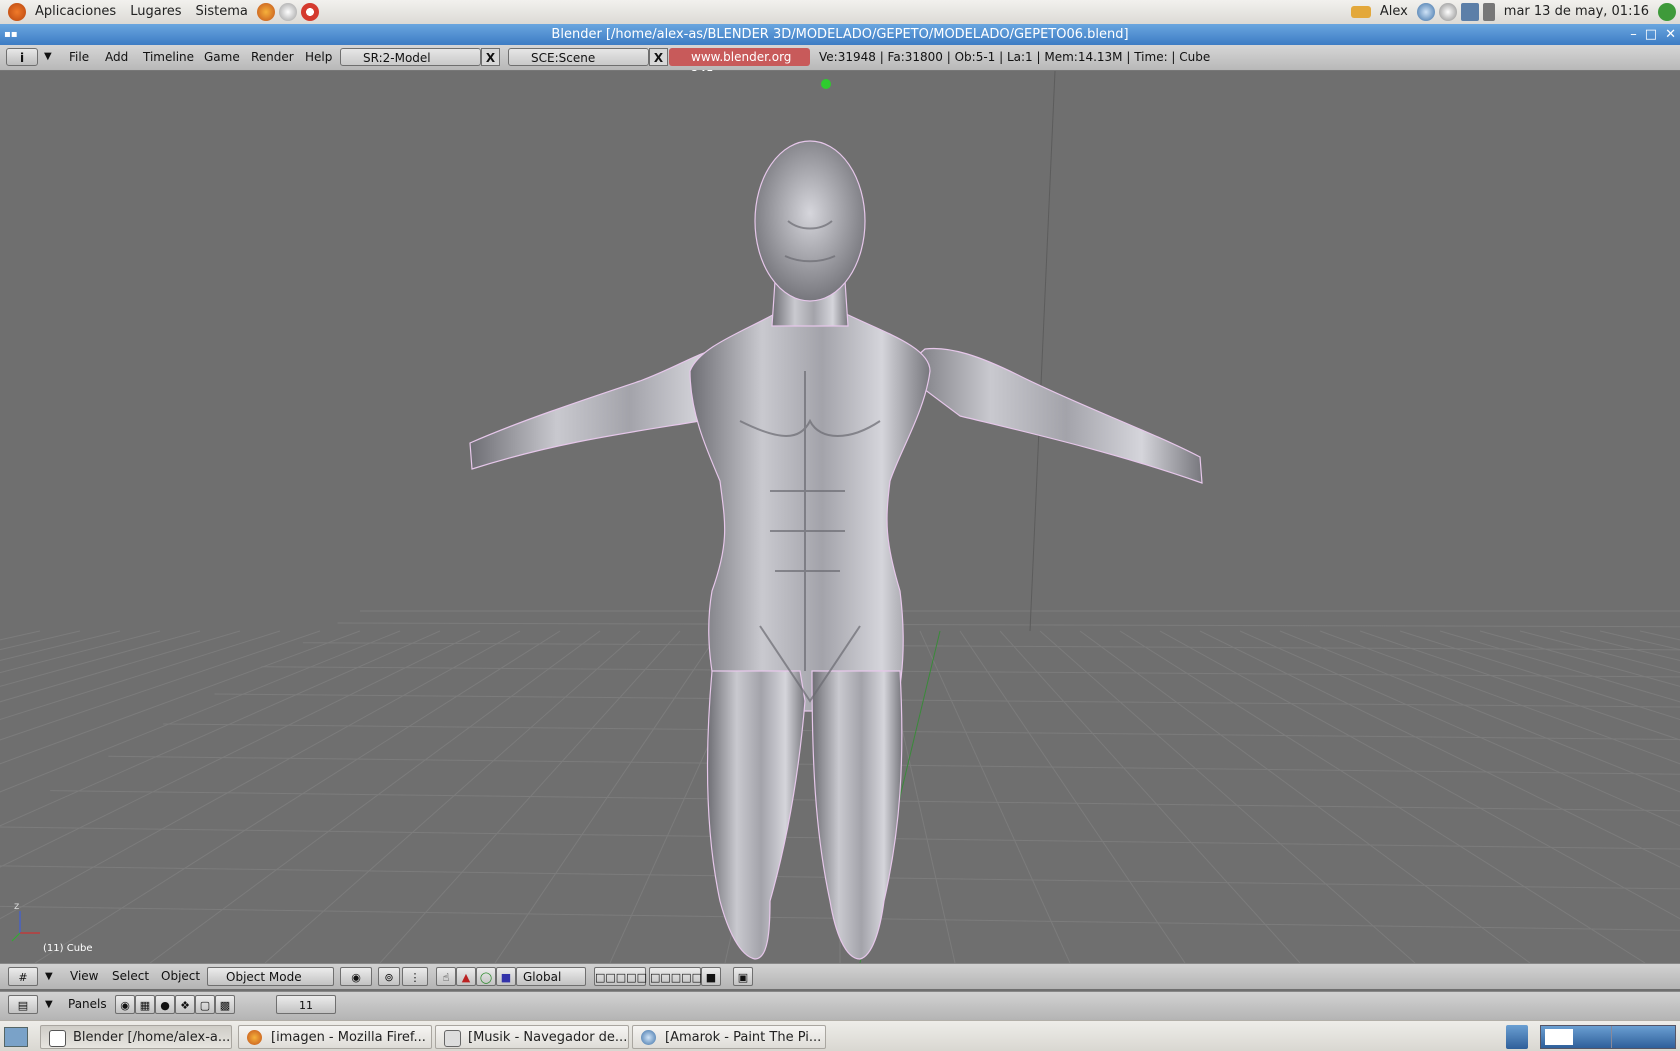 Image resolution: width=1680 pixels, height=1051 pixels. What do you see at coordinates (17, 12) in the screenshot?
I see `ubuntu-logo-icon` at bounding box center [17, 12].